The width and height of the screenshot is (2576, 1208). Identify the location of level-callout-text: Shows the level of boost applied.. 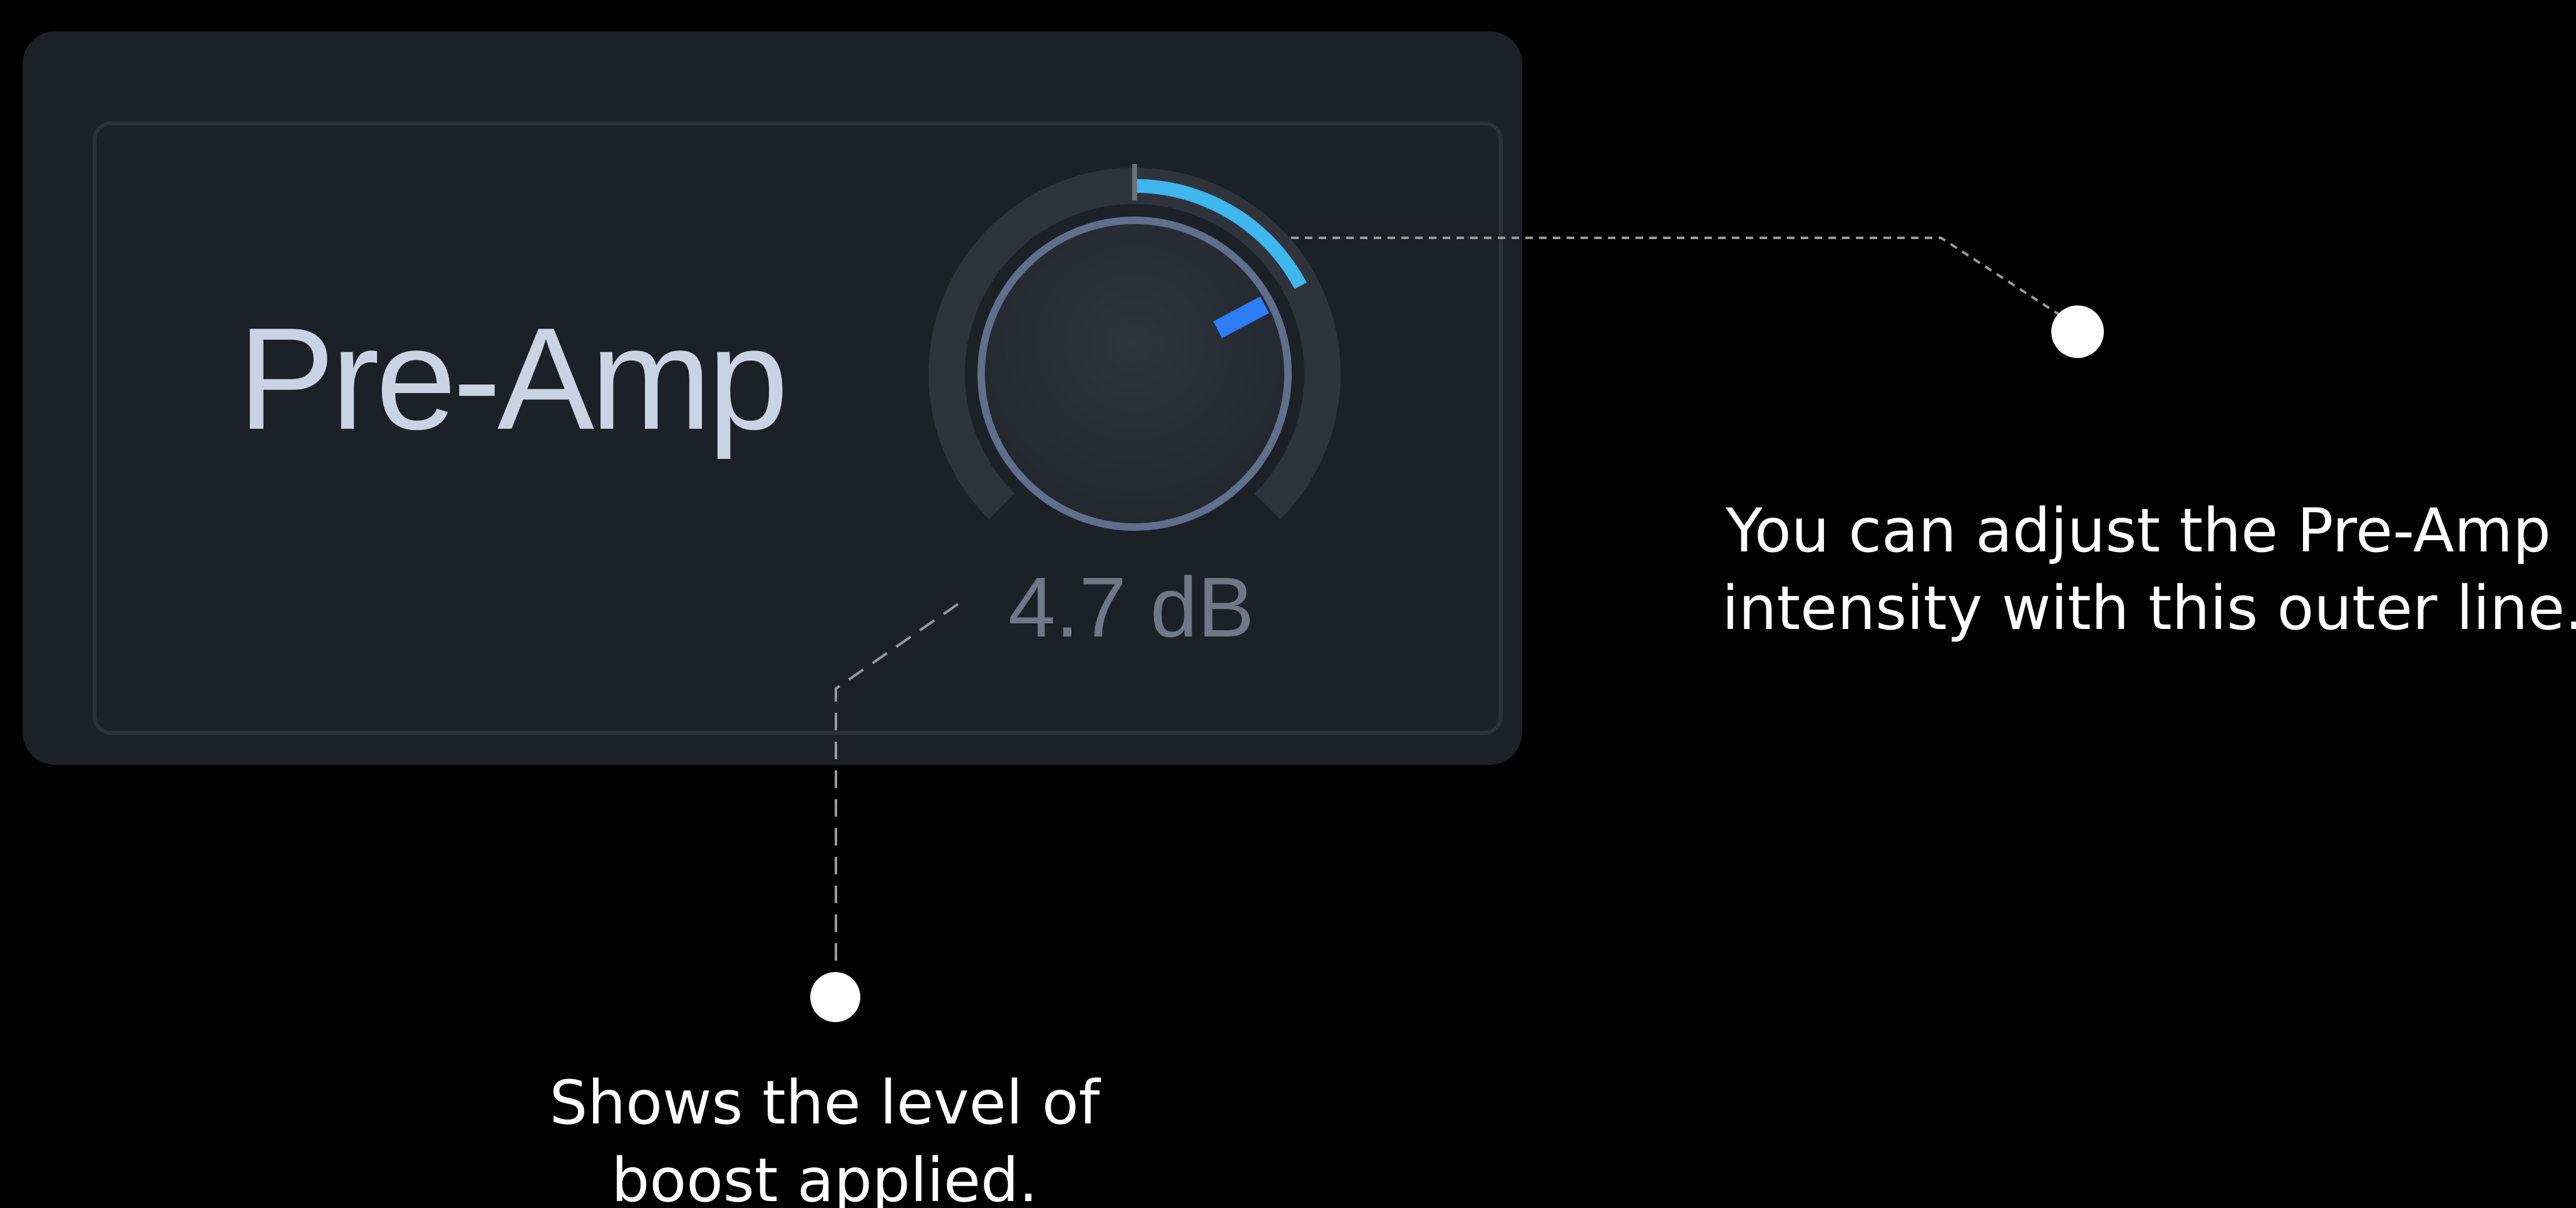
(825, 1136).